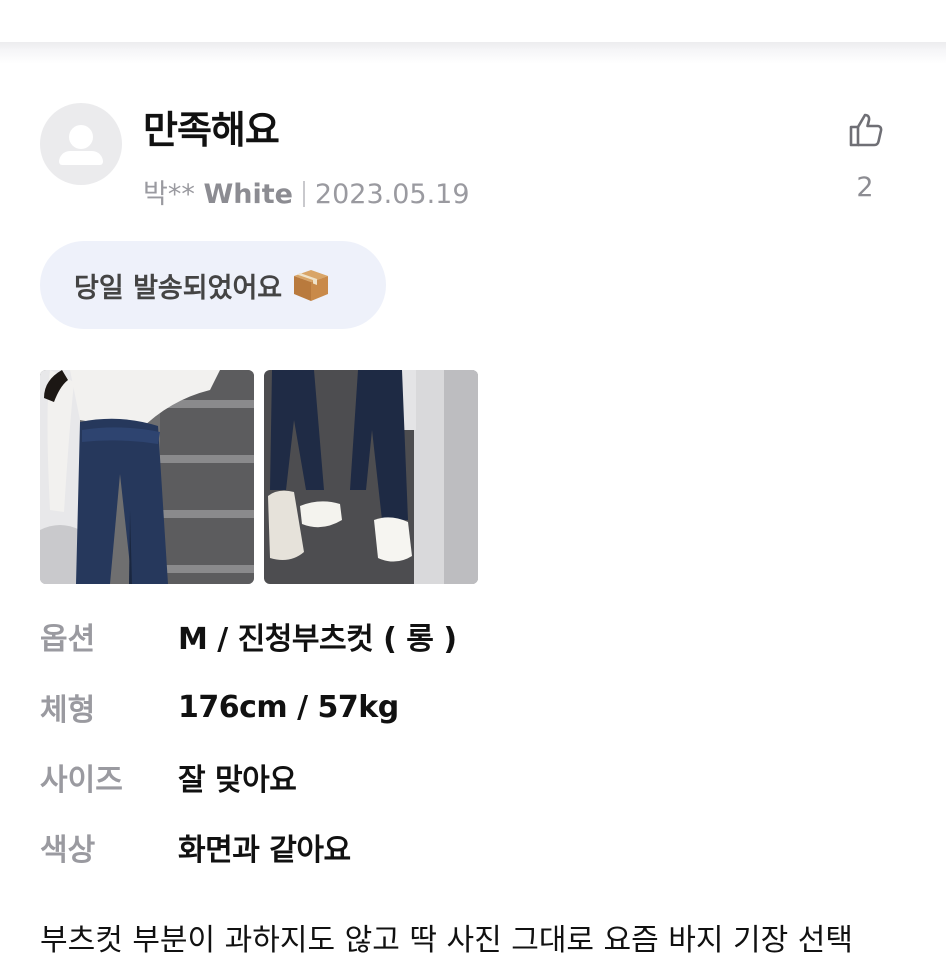 The height and width of the screenshot is (959, 946). Describe the element at coordinates (317, 639) in the screenshot. I see `option-value: M / 진청부츠컷 ( 롱 )` at that location.